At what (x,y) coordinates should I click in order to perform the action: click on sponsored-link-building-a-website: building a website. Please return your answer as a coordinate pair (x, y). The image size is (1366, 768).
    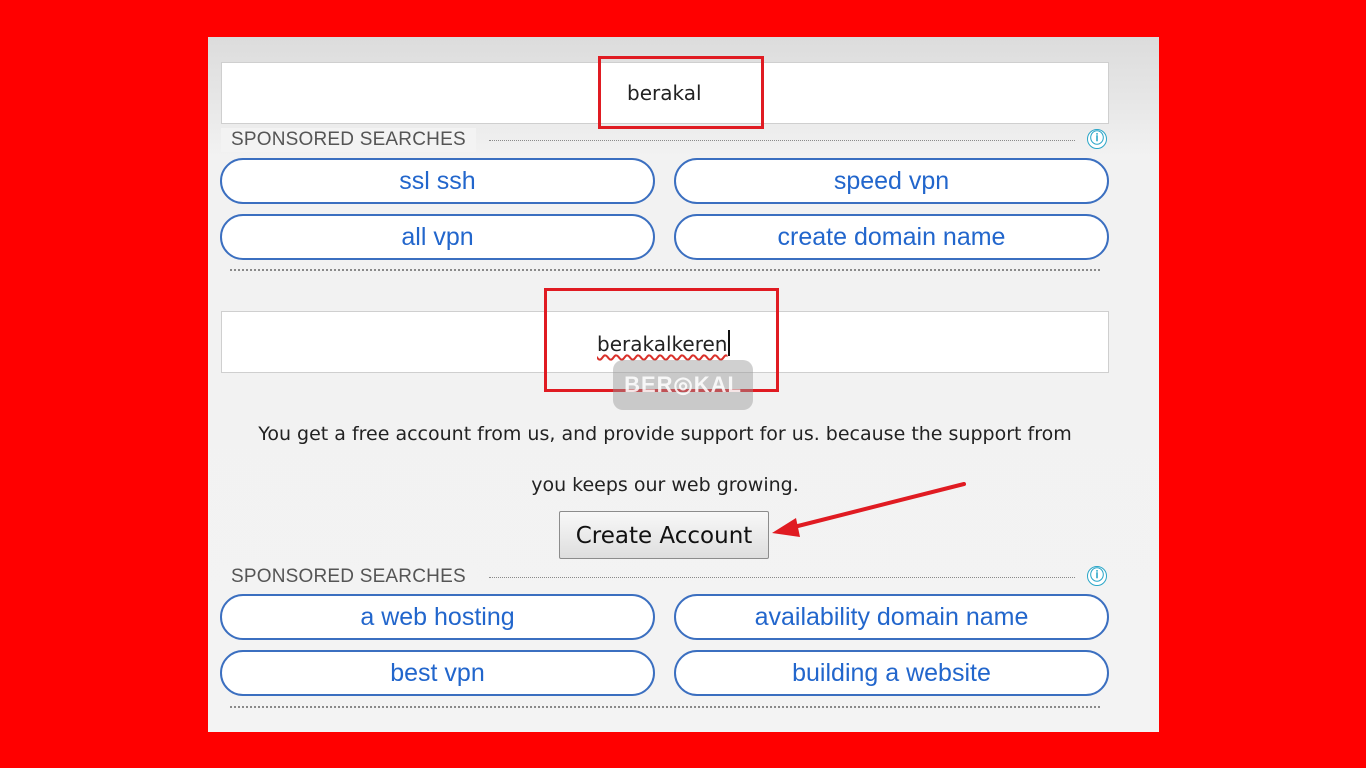
    Looking at the image, I should click on (891, 673).